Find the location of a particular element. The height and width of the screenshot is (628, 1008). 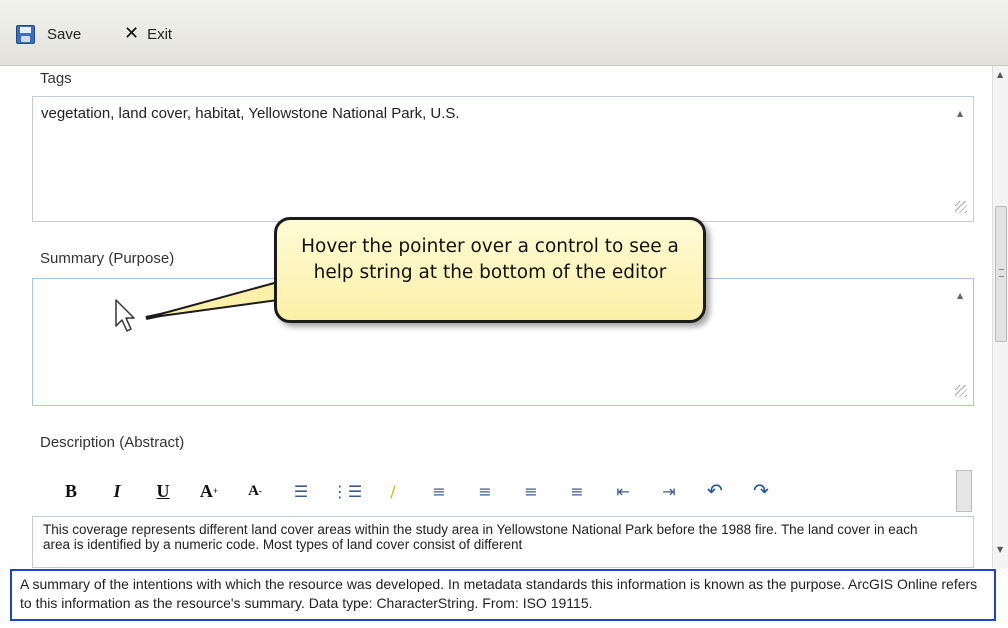

exit-label: Exit is located at coordinates (160, 34).